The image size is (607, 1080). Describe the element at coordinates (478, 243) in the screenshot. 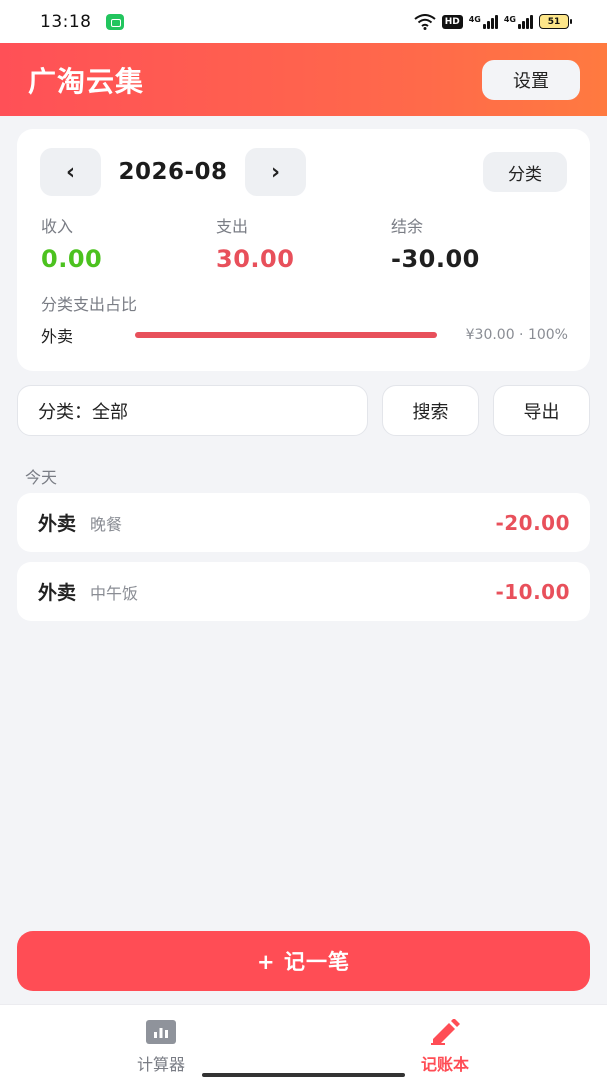

I see `balance-stat: 结余 -30.00` at that location.